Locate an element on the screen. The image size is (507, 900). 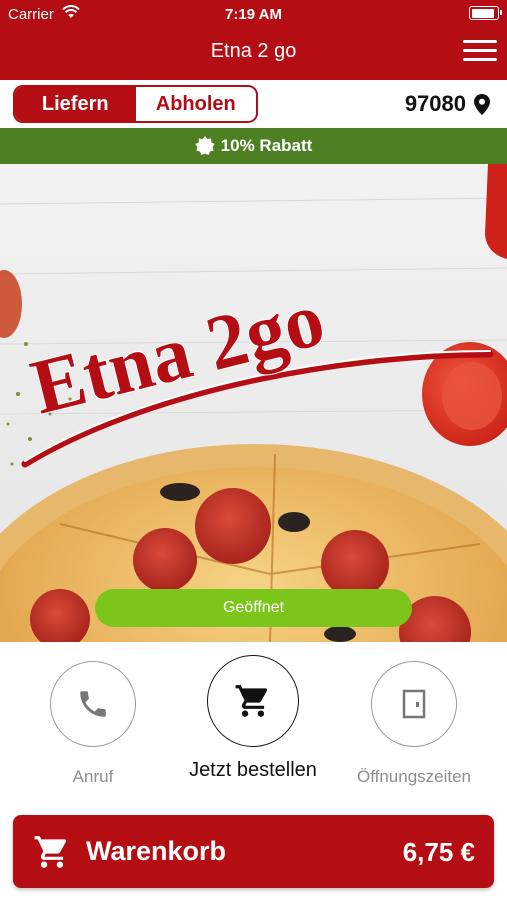
call-action: Anruf is located at coordinates (93, 724).